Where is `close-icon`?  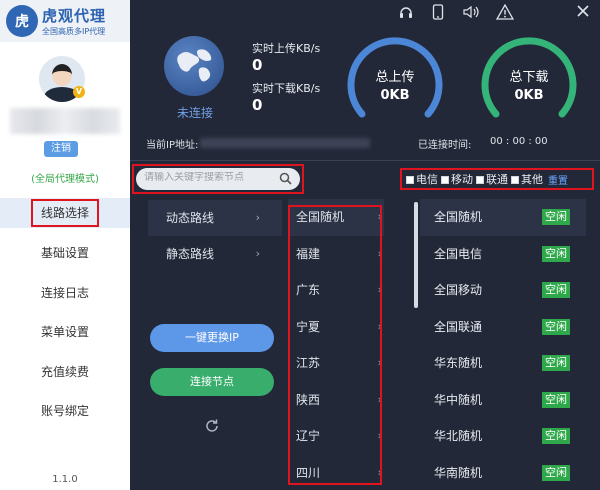
close-icon is located at coordinates (583, 12).